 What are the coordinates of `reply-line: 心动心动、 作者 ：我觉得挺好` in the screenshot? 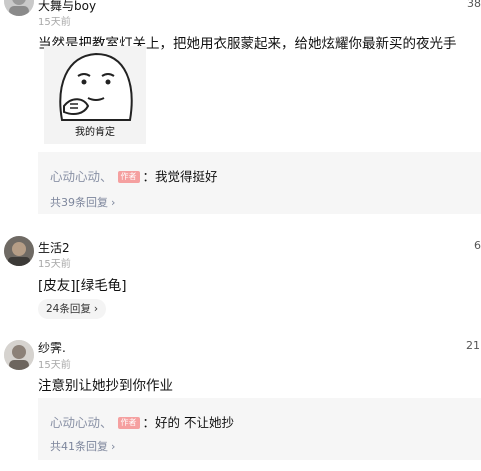 It's located at (134, 175).